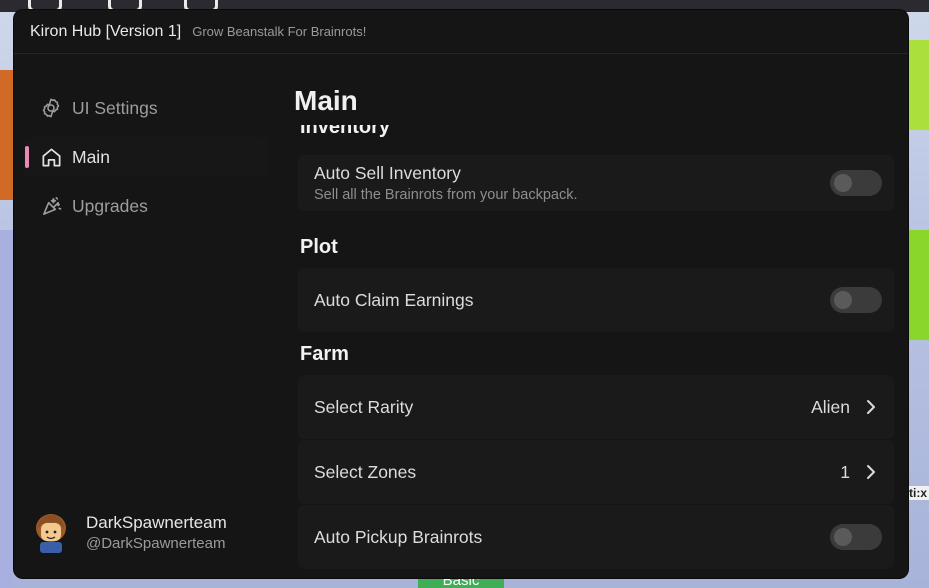 The image size is (929, 588). What do you see at coordinates (51, 206) in the screenshot?
I see `sparkle-icon` at bounding box center [51, 206].